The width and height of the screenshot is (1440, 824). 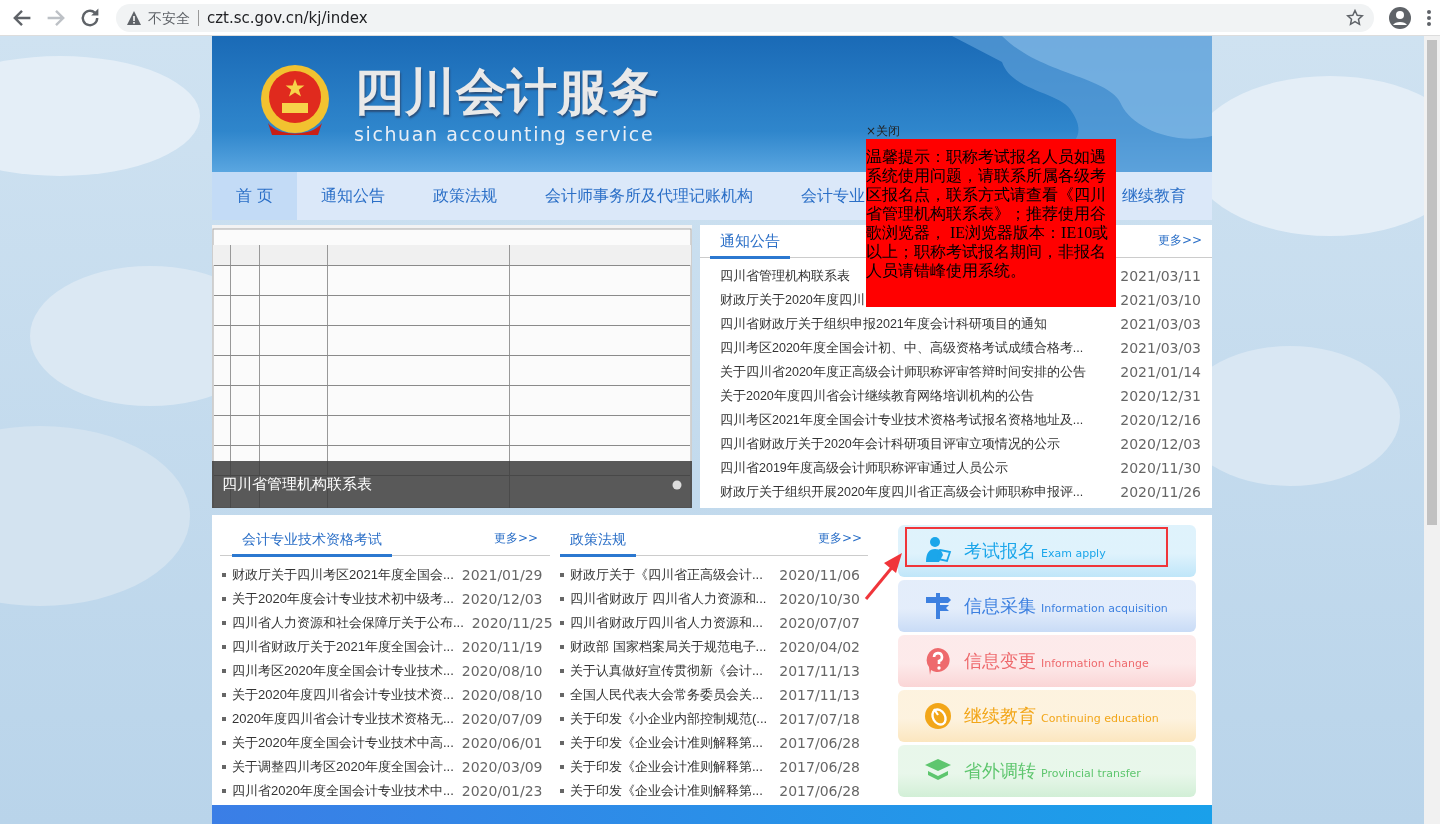 I want to click on address-bar: 不安全 czt.sc.gov.cn/kj/index, so click(x=745, y=17).